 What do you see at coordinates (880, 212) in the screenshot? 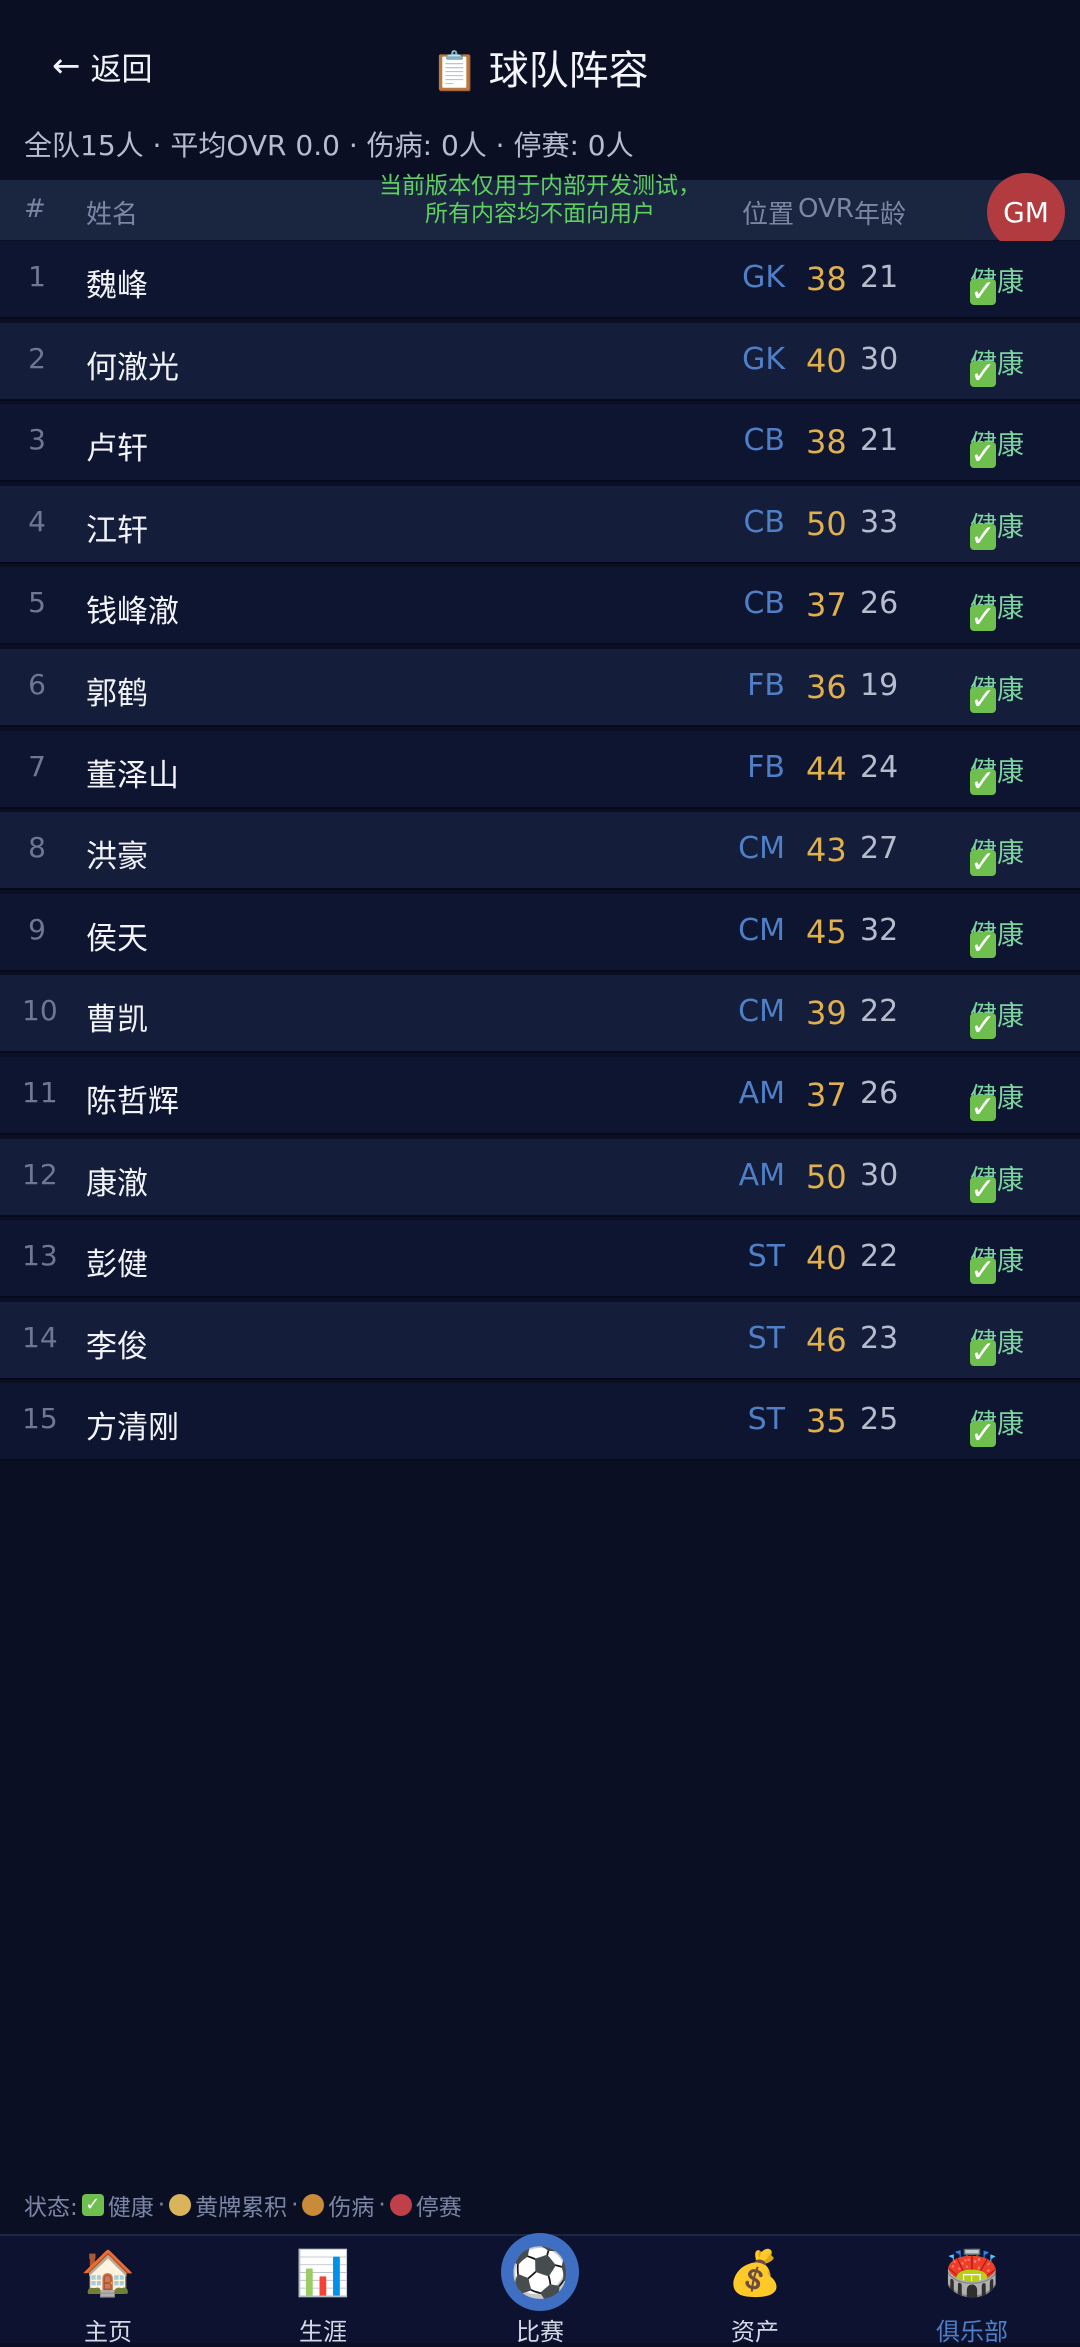
I see `header-age: 年龄` at bounding box center [880, 212].